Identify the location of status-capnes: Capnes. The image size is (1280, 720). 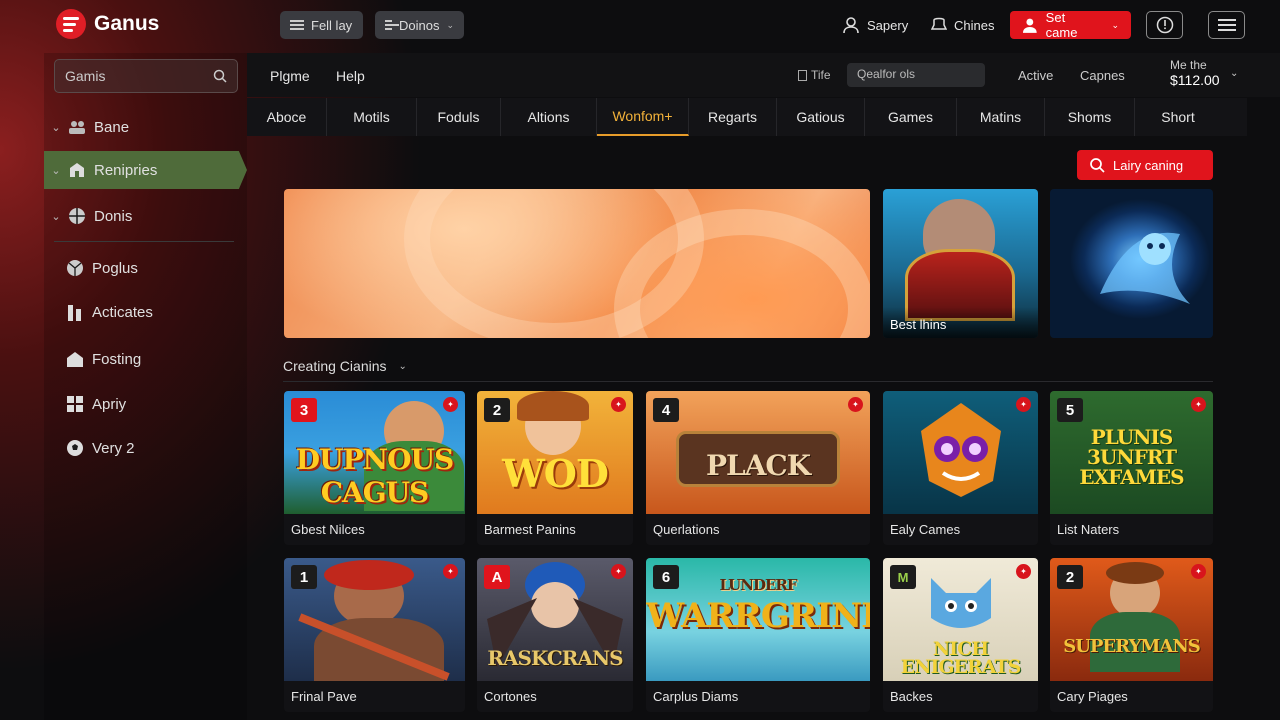
(1102, 75).